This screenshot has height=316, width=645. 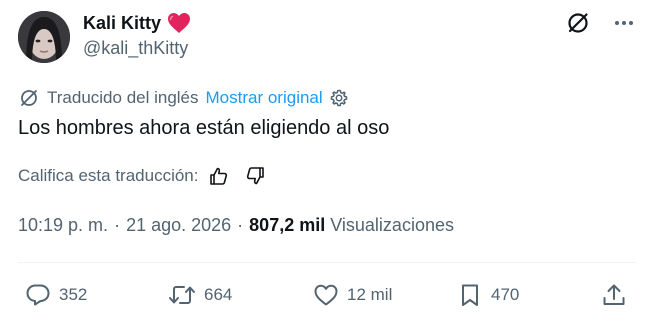 I want to click on translation-bar: Traducido del inglés Mostrar original, so click(x=183, y=98).